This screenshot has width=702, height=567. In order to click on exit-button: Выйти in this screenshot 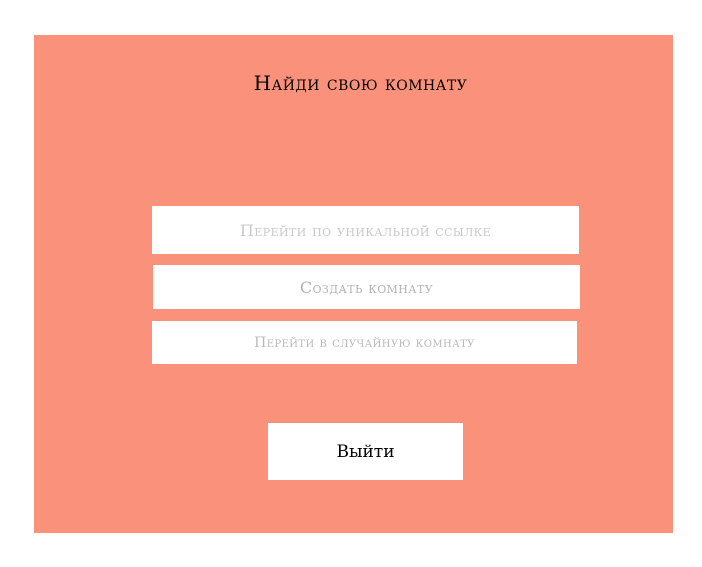, I will do `click(365, 451)`.